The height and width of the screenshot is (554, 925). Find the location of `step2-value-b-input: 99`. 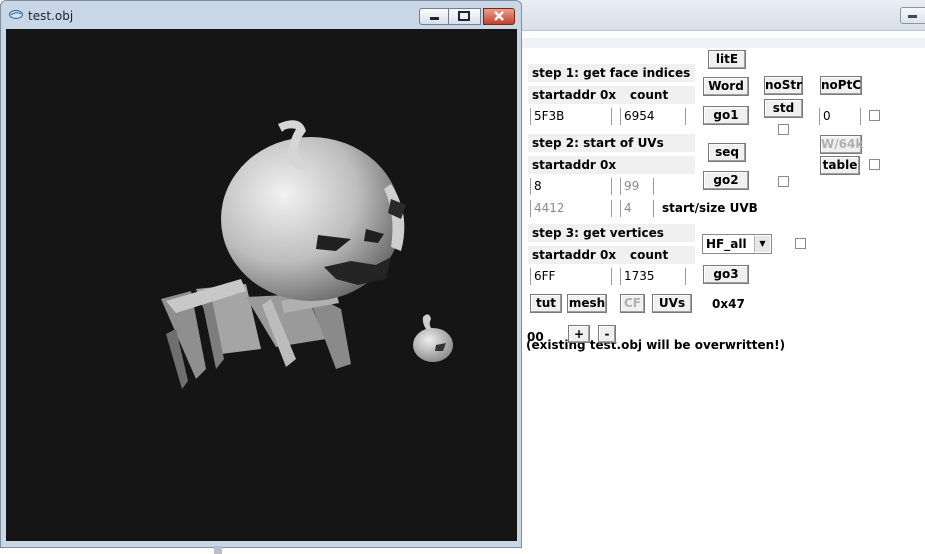

step2-value-b-input: 99 is located at coordinates (637, 186).